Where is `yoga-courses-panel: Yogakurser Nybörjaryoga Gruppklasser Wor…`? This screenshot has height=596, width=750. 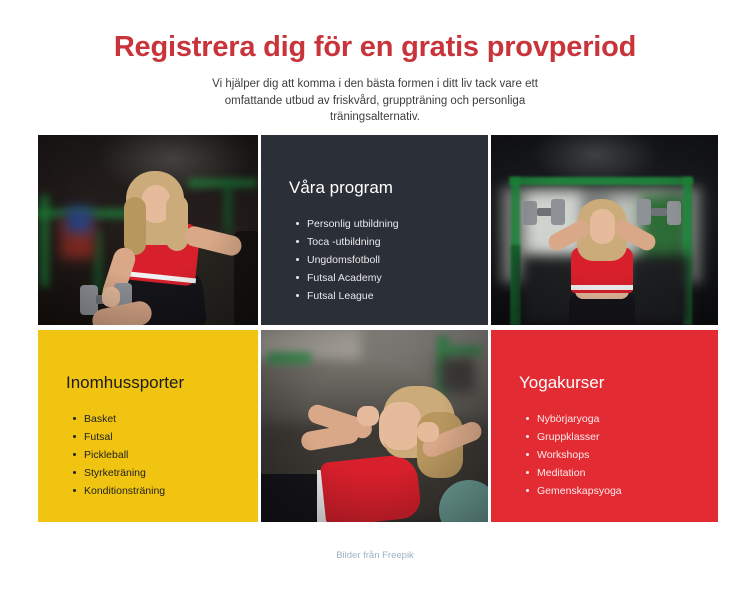 yoga-courses-panel: Yogakurser Nybörjaryoga Gruppklasser Wor… is located at coordinates (604, 426).